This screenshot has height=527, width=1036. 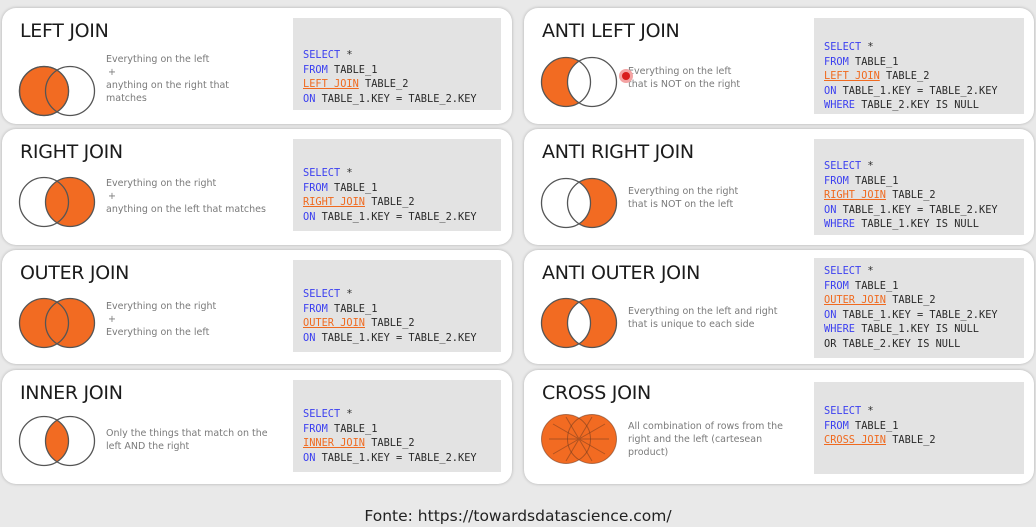 I want to click on sql-join-keyword: INNER JOIN, so click(x=334, y=443).